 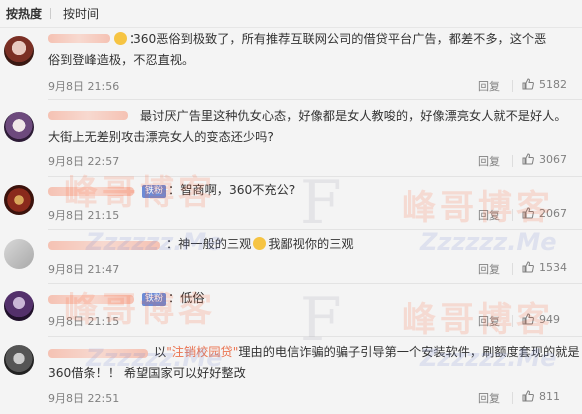 What do you see at coordinates (488, 242) in the screenshot?
I see `watermark-url: Zzzzzz.Me` at bounding box center [488, 242].